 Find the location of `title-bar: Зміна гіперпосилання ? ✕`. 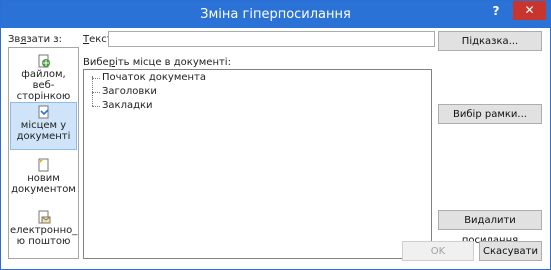

title-bar: Зміна гіперпосилання ? ✕ is located at coordinates (275, 14).